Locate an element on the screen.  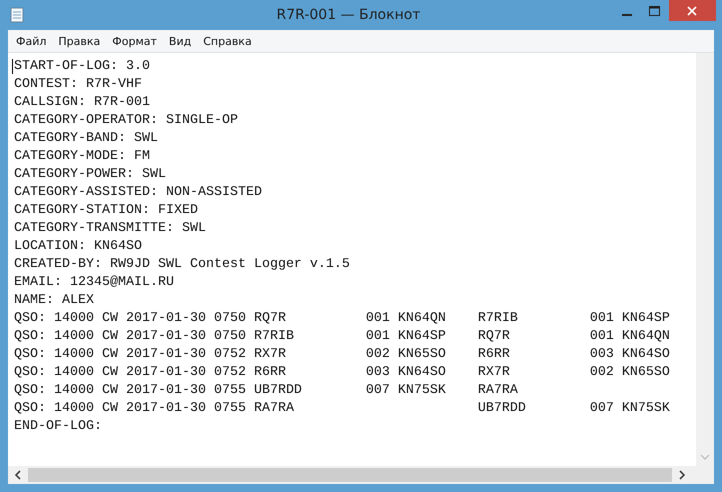
menu-item: Файл is located at coordinates (31, 41).